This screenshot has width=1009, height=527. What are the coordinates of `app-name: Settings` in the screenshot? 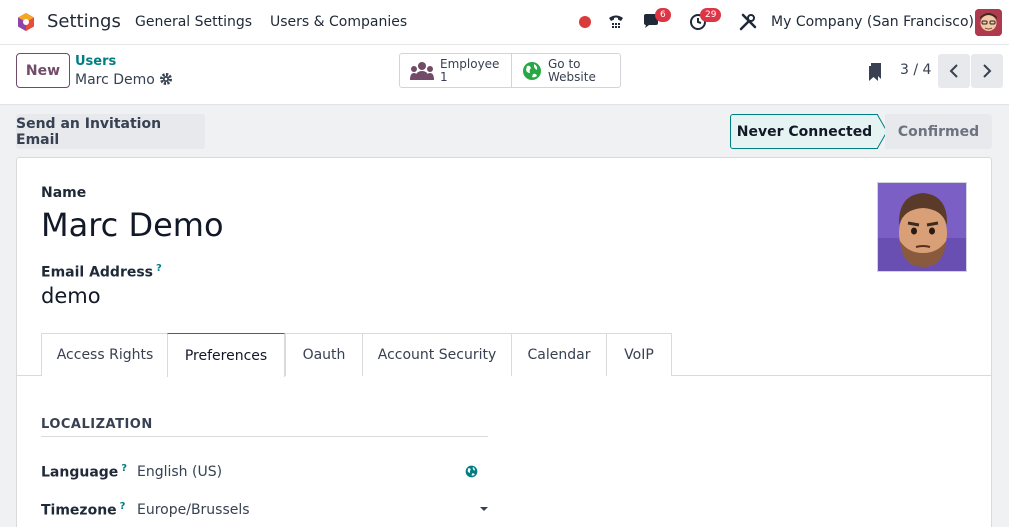 It's located at (84, 21).